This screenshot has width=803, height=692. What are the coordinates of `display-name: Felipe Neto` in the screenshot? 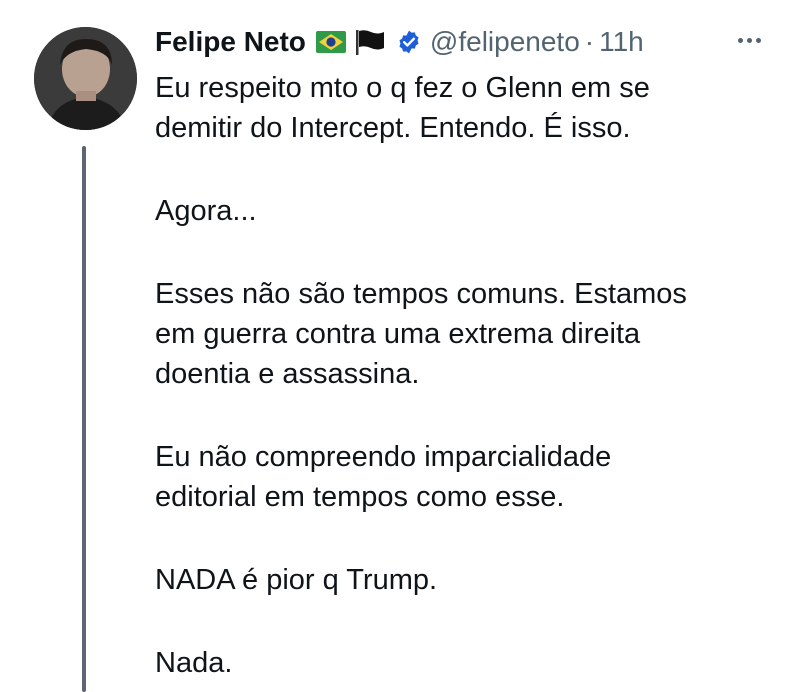 It's located at (230, 42).